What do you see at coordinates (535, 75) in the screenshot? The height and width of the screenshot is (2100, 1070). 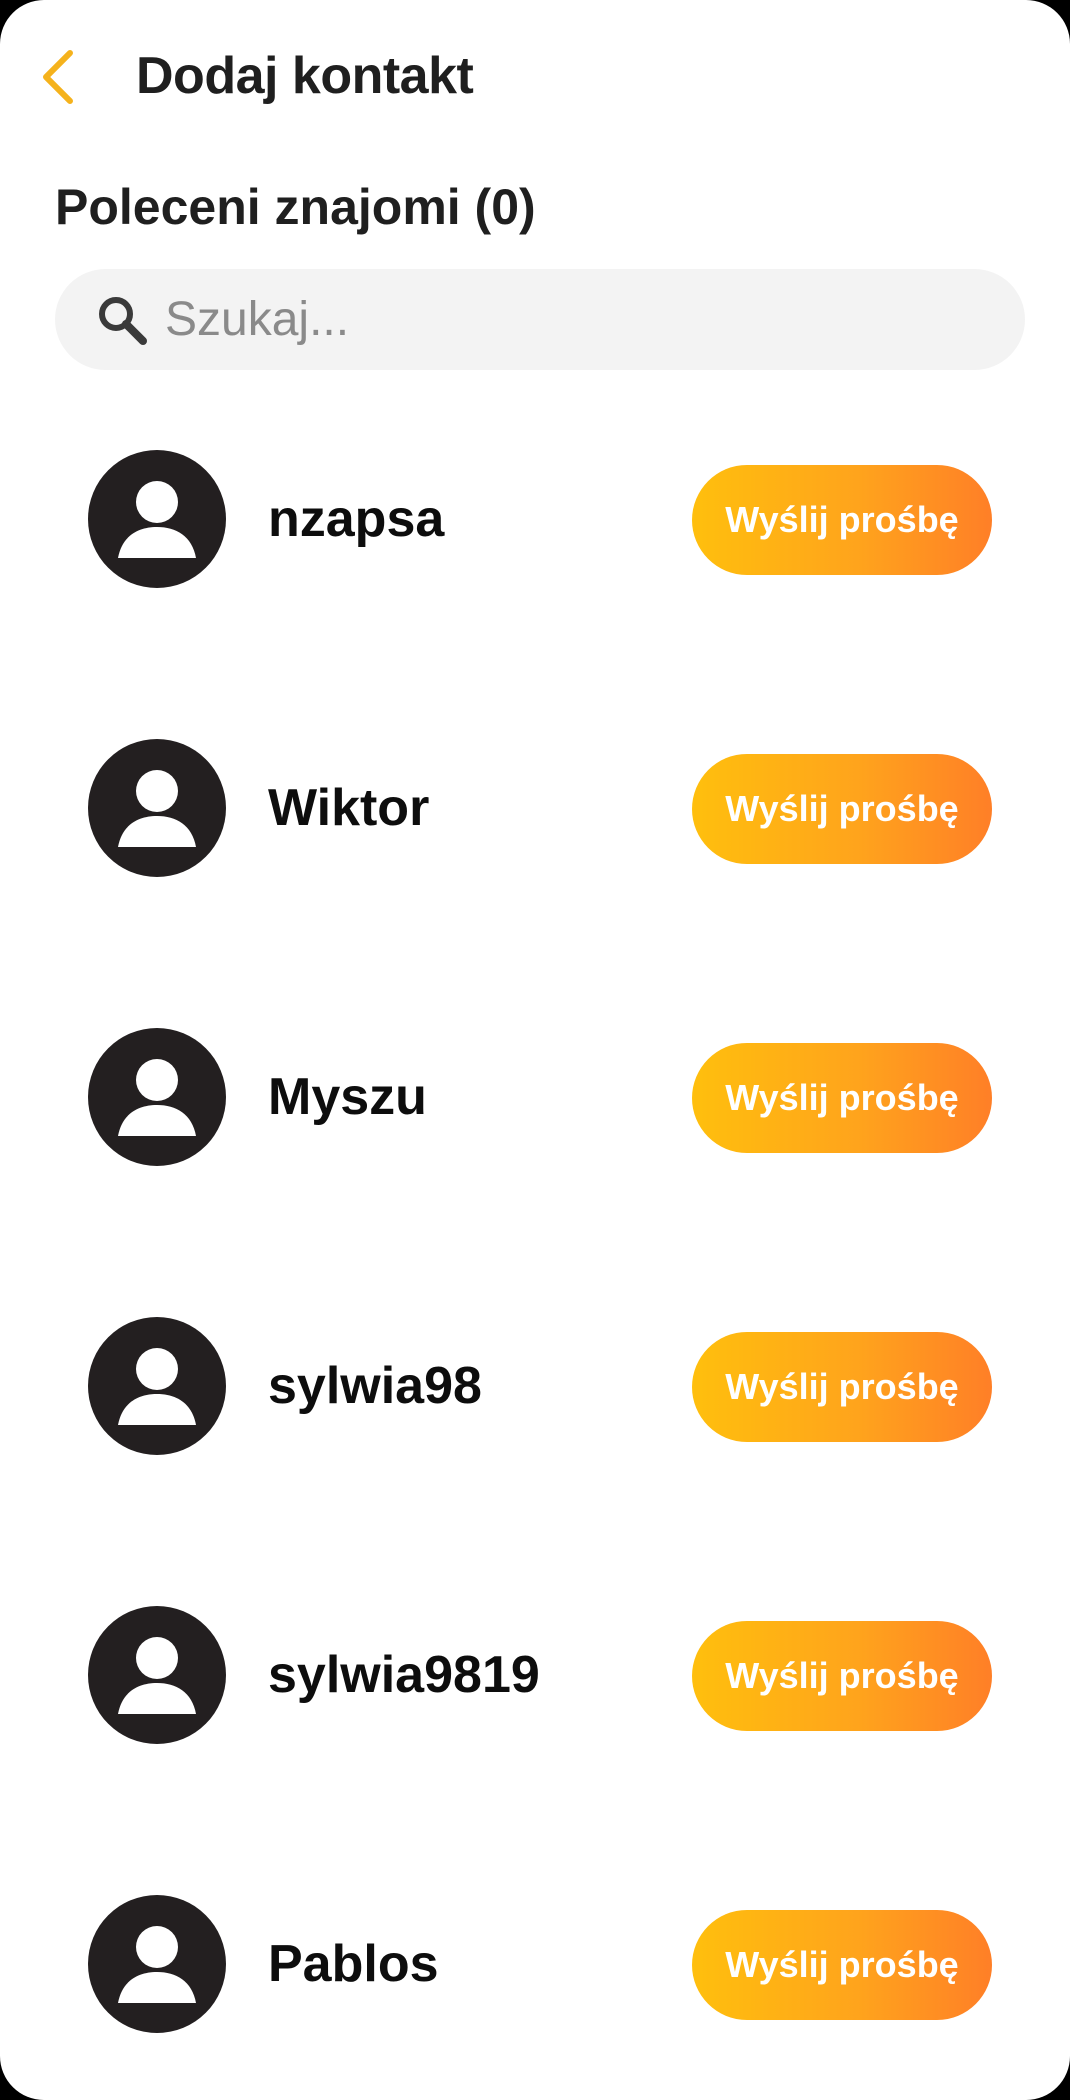 I see `header: Dodaj kontakt` at bounding box center [535, 75].